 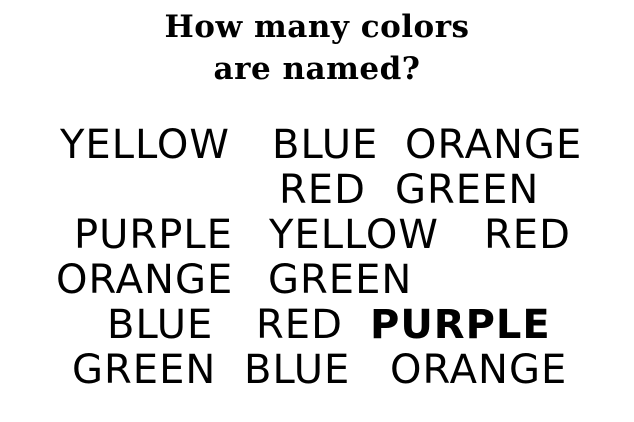 What do you see at coordinates (317, 69) in the screenshot?
I see `title-line-2: are named?` at bounding box center [317, 69].